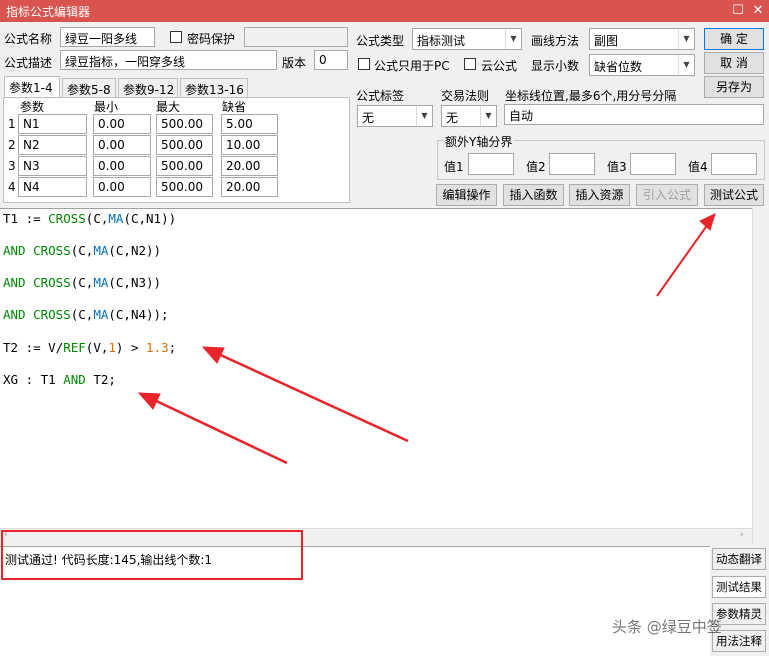 This screenshot has width=769, height=656. Describe the element at coordinates (305, 394) in the screenshot. I see `arrow-to-t2-line` at that location.